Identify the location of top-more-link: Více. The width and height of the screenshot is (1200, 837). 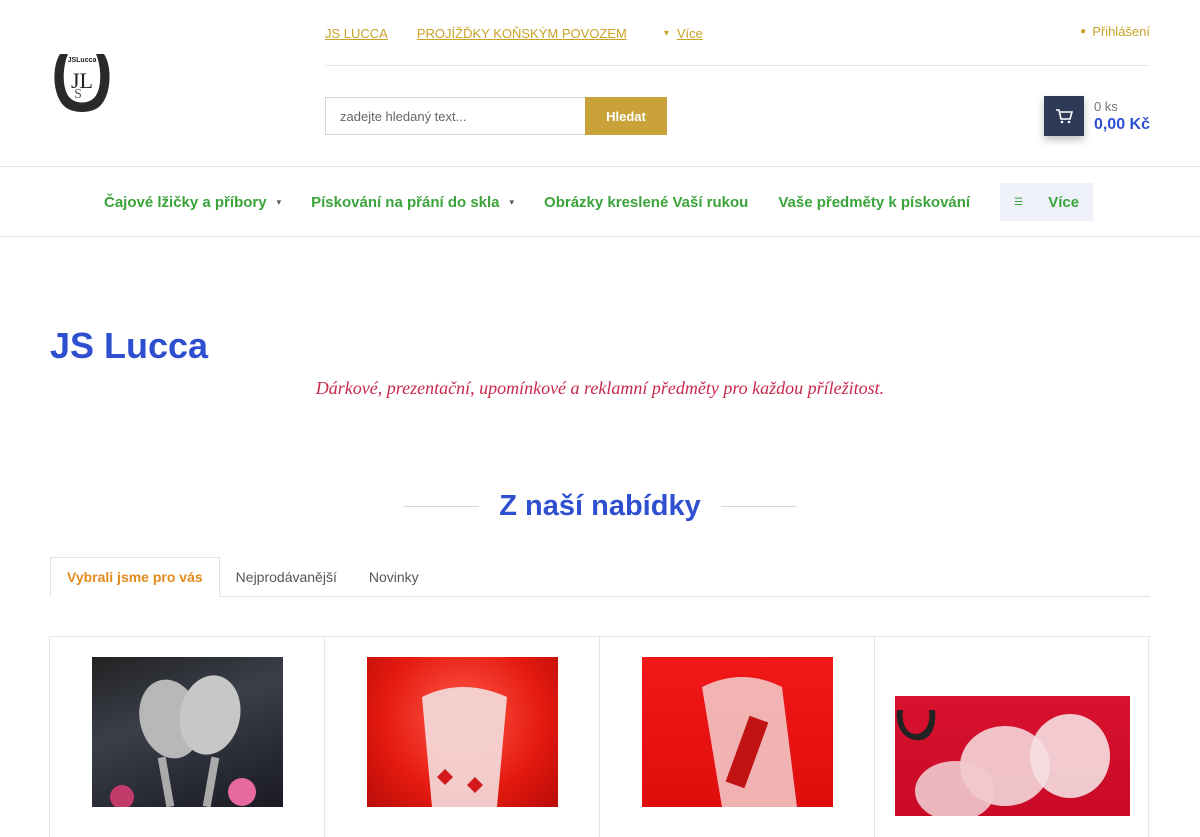
(690, 33).